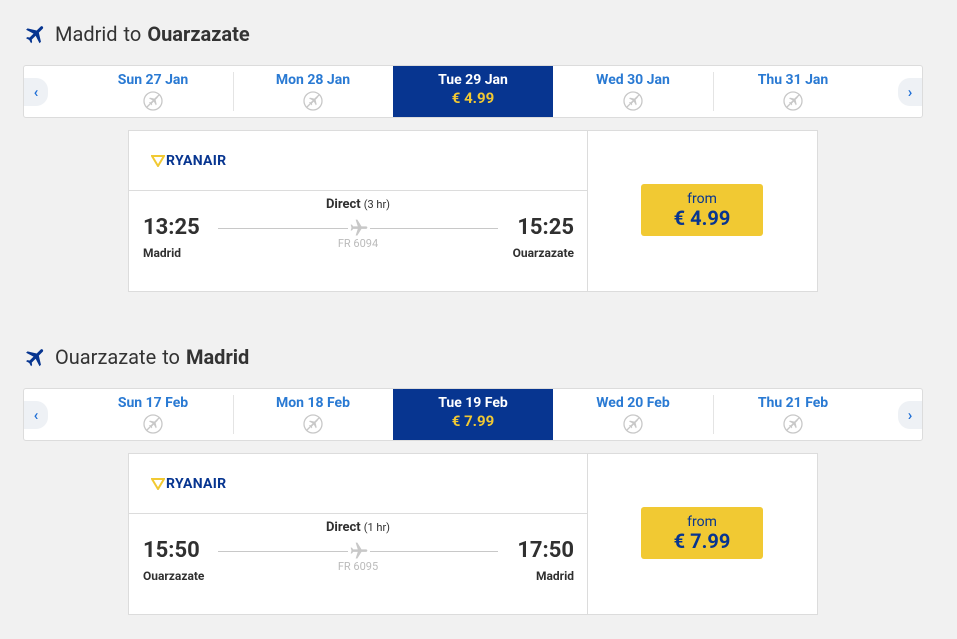  I want to click on departure-time: 13:25, so click(171, 227).